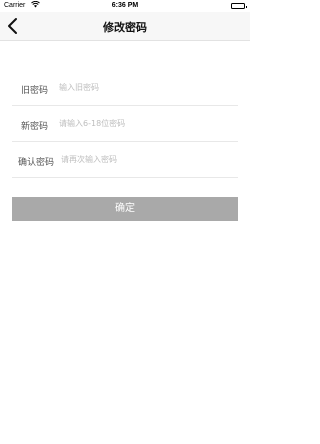 Image resolution: width=320 pixels, height=444 pixels. What do you see at coordinates (34, 127) in the screenshot?
I see `new-password-label: 新密码` at bounding box center [34, 127].